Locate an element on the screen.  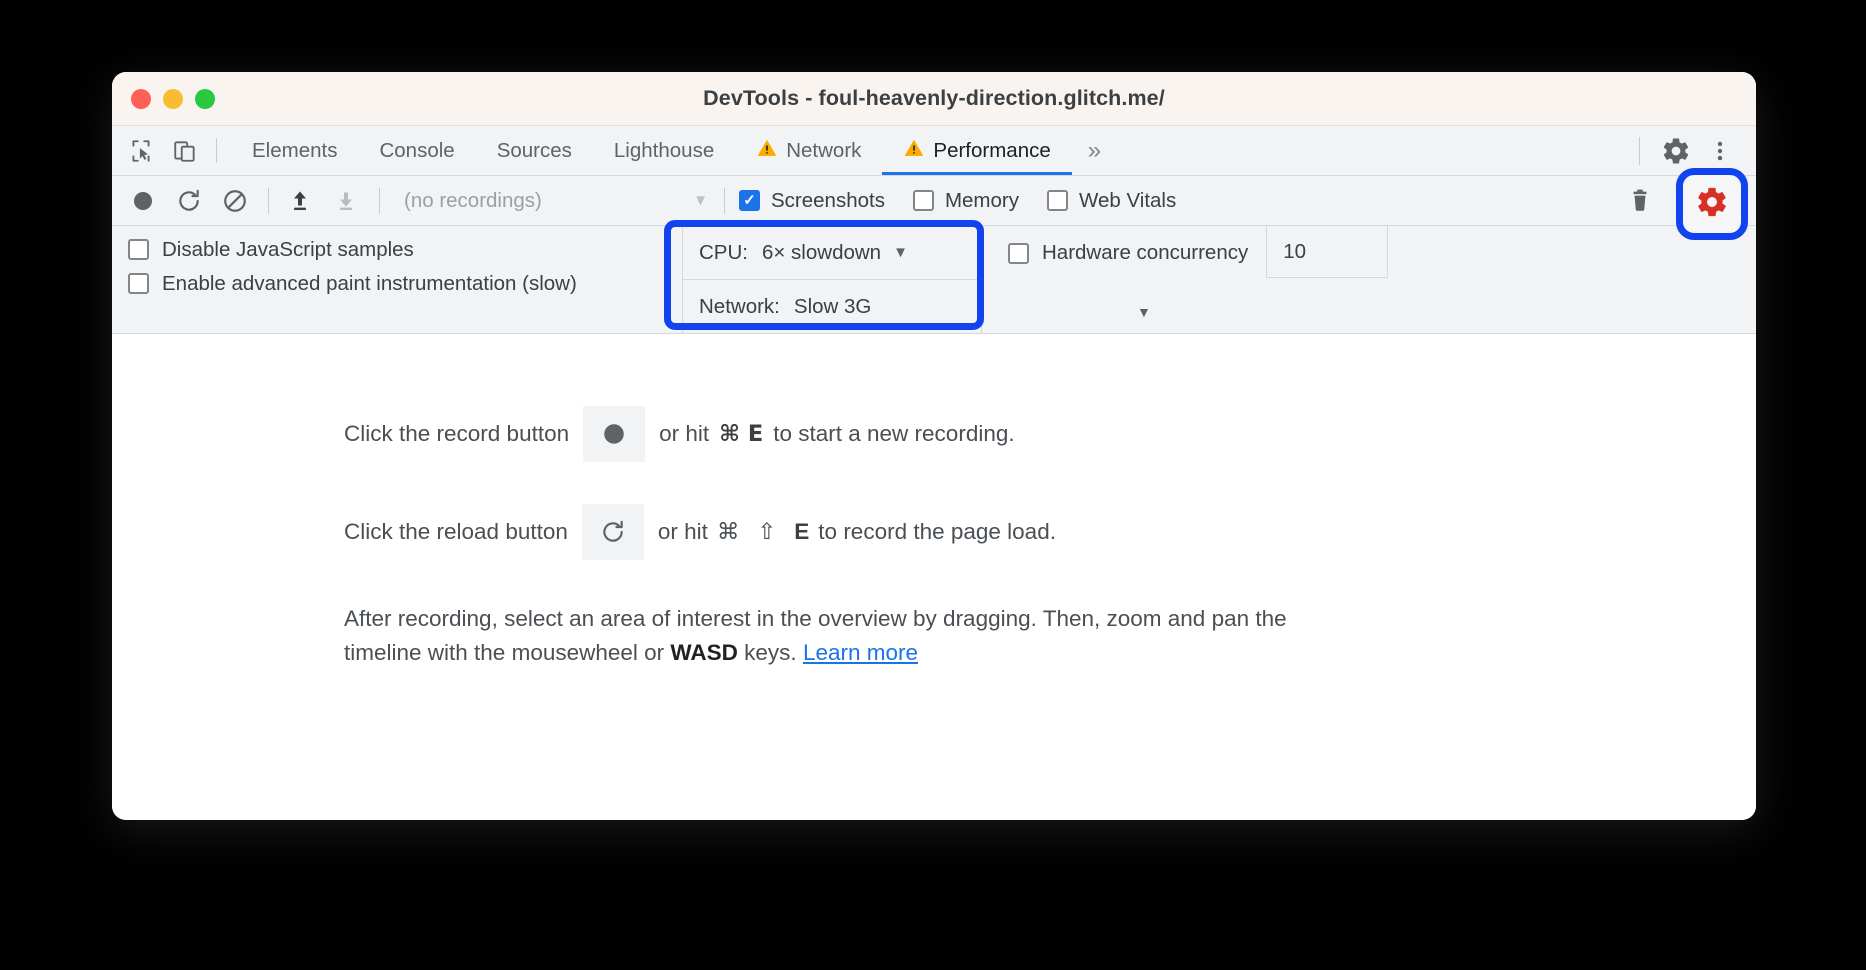
cpu-throttling-value: 6× slowdown is located at coordinates (821, 252).